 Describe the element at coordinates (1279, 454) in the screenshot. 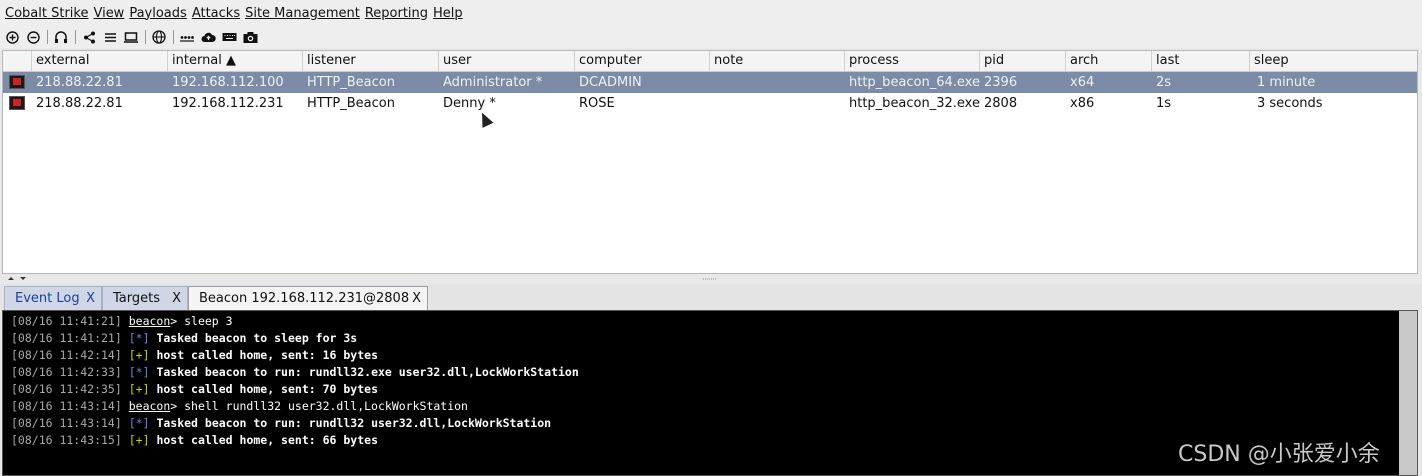

I see `watermark-text: CSDN @小张爱小余` at that location.